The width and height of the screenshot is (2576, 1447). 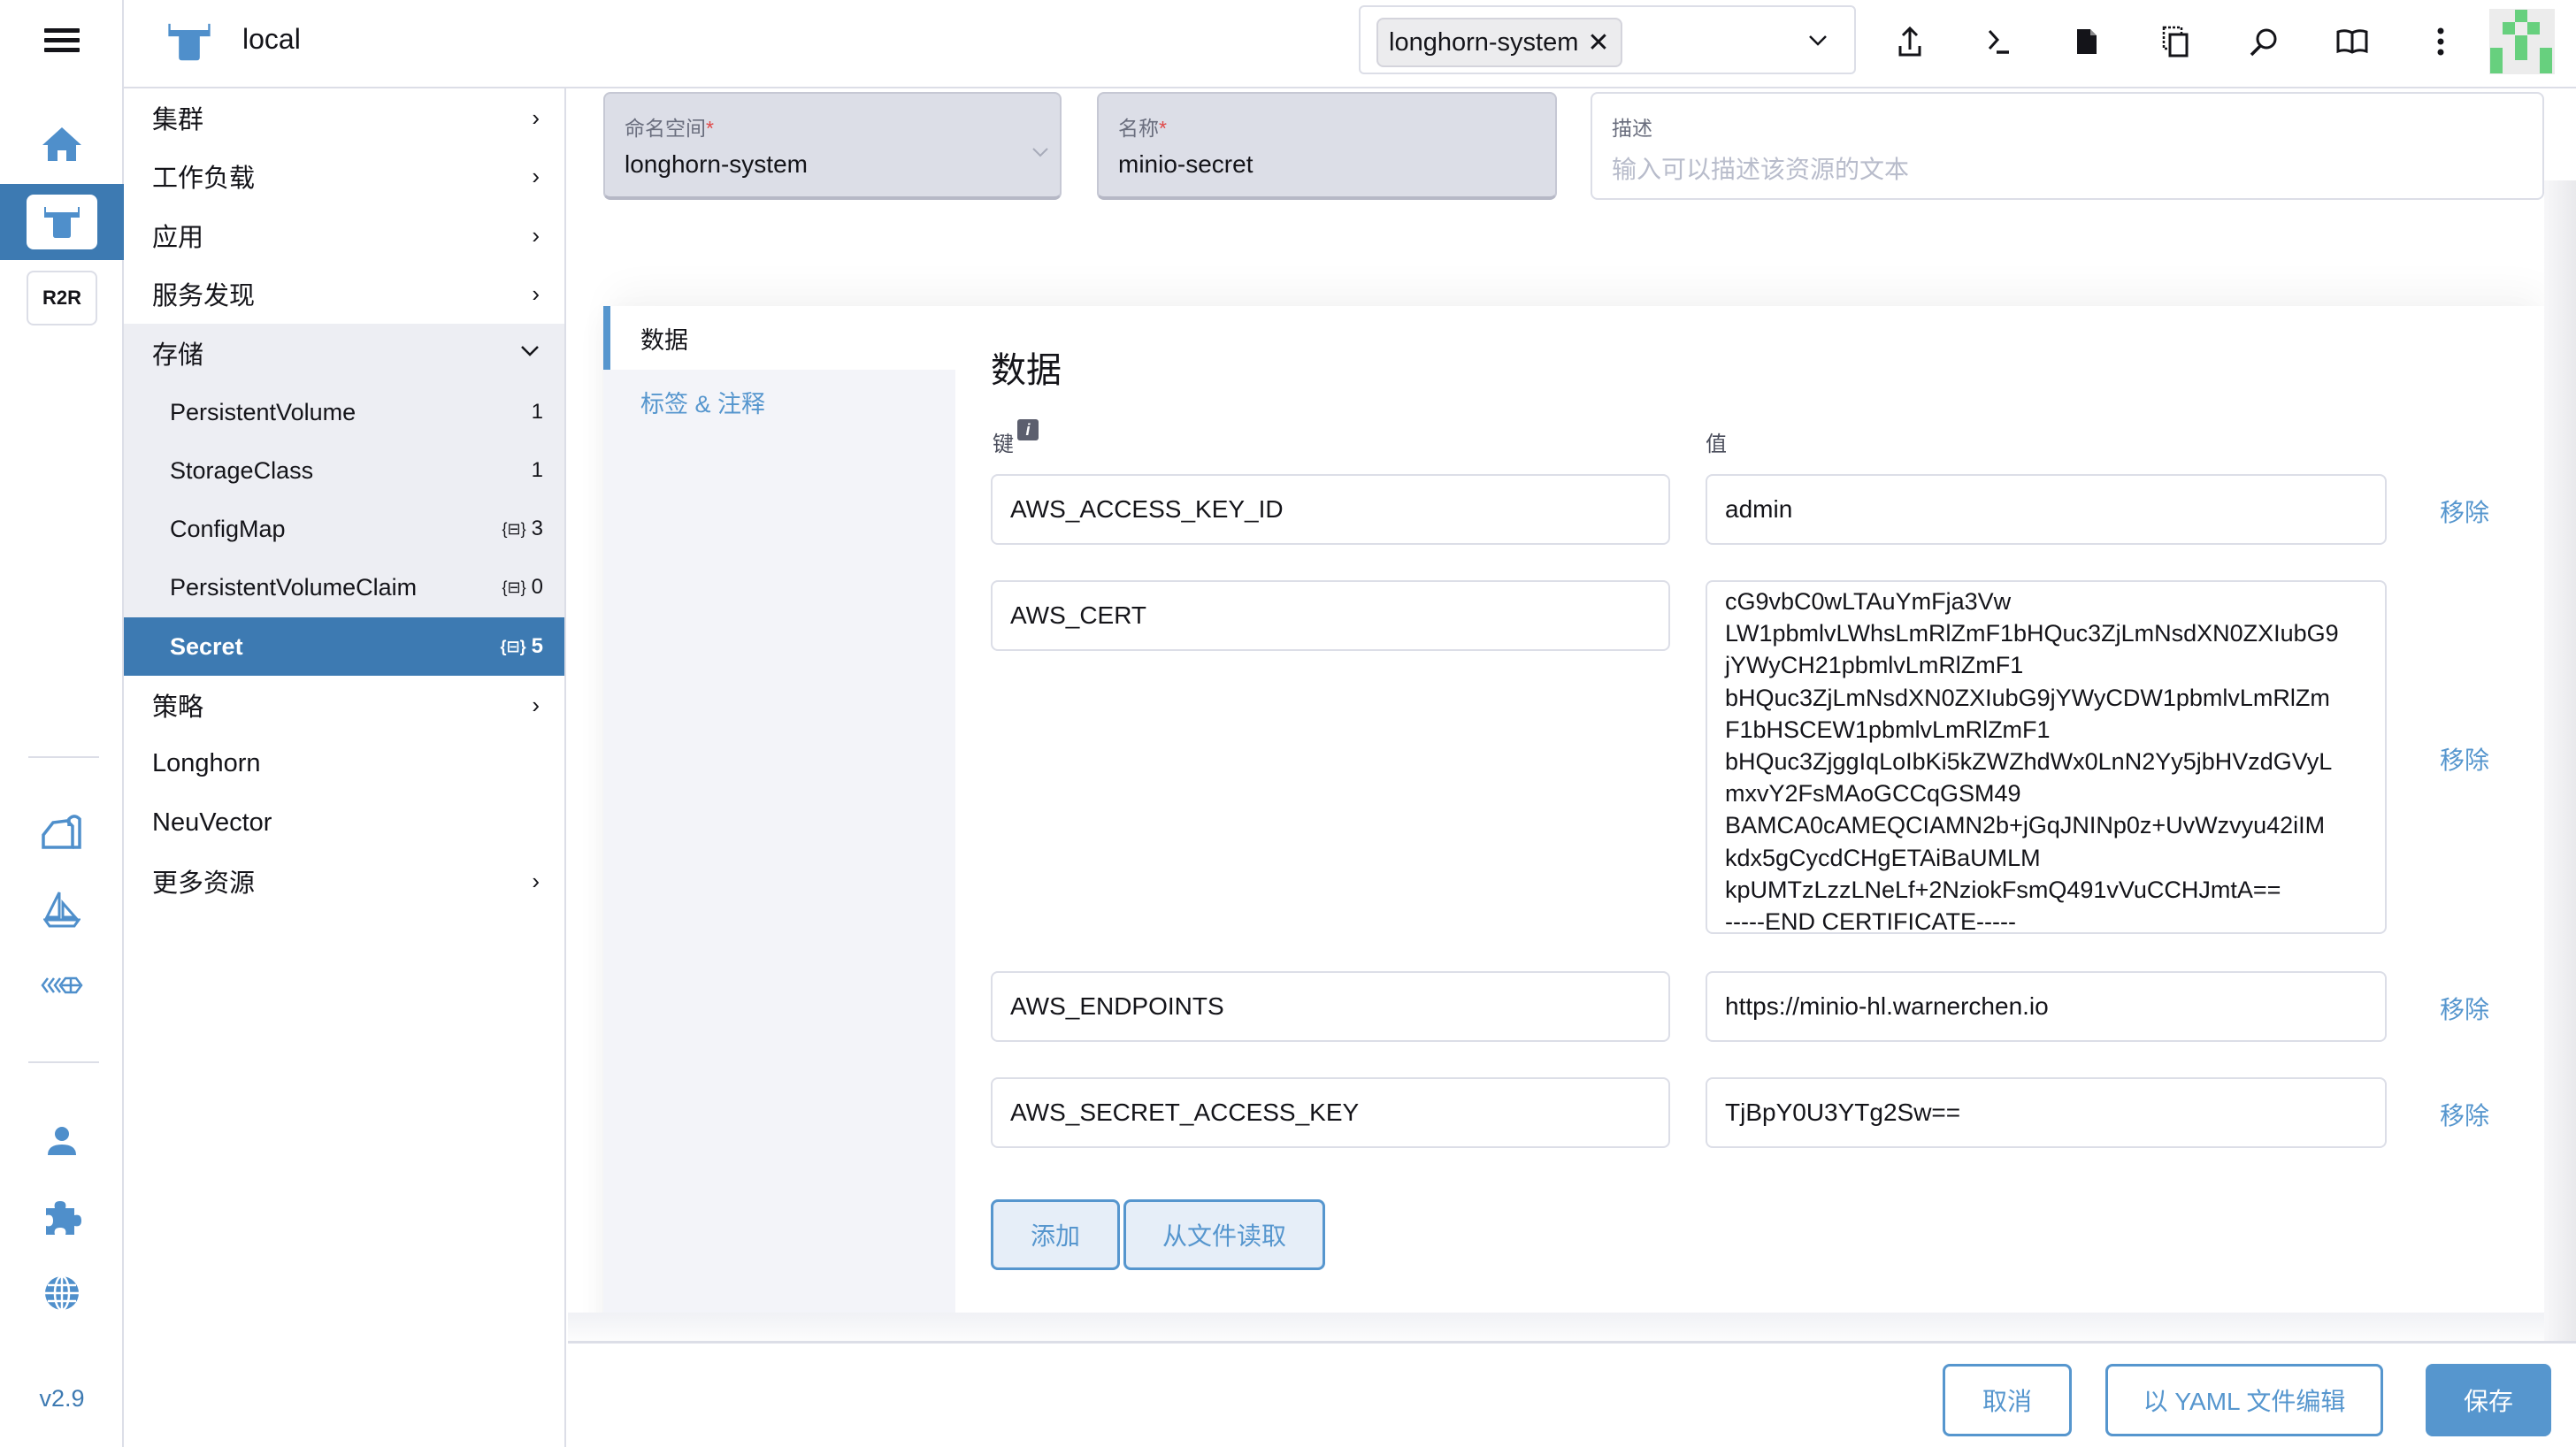 What do you see at coordinates (344, 353) in the screenshot?
I see `nav-item-storage: 存储` at bounding box center [344, 353].